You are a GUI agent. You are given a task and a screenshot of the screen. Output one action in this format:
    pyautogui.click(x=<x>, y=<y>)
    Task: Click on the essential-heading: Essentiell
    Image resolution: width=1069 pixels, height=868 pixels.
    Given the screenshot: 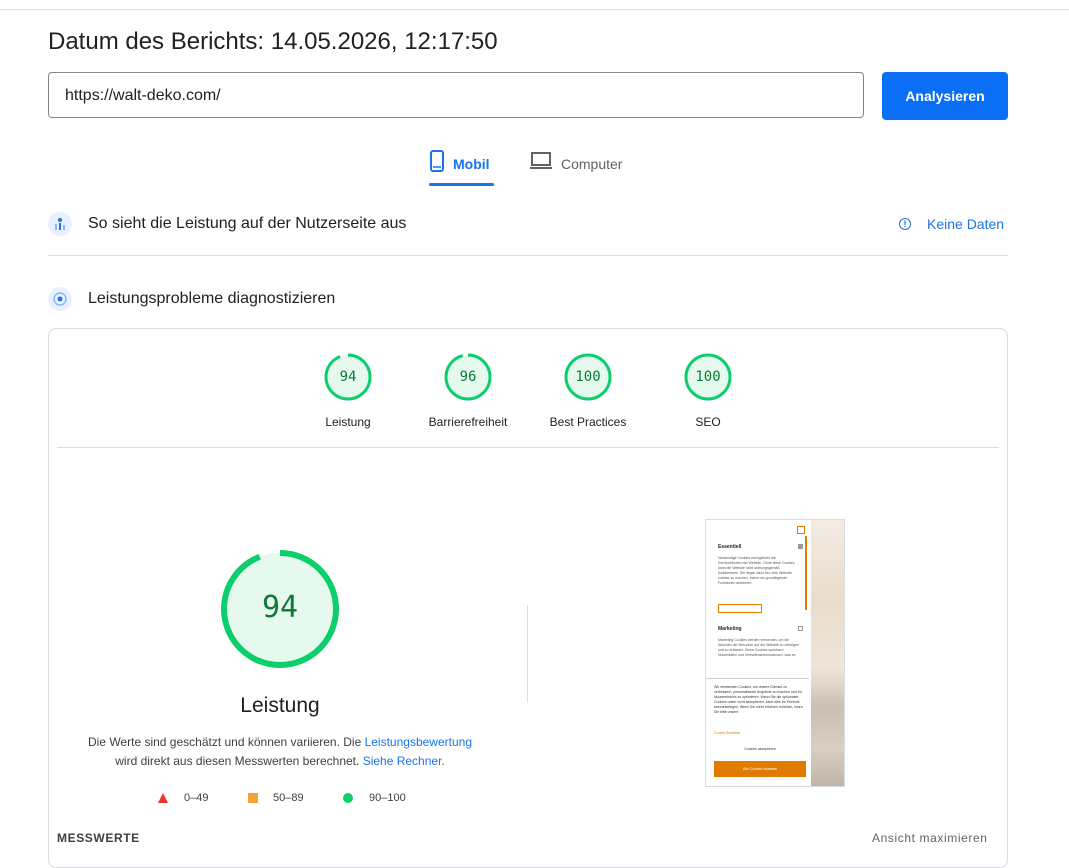 What is the action you would take?
    pyautogui.click(x=730, y=547)
    